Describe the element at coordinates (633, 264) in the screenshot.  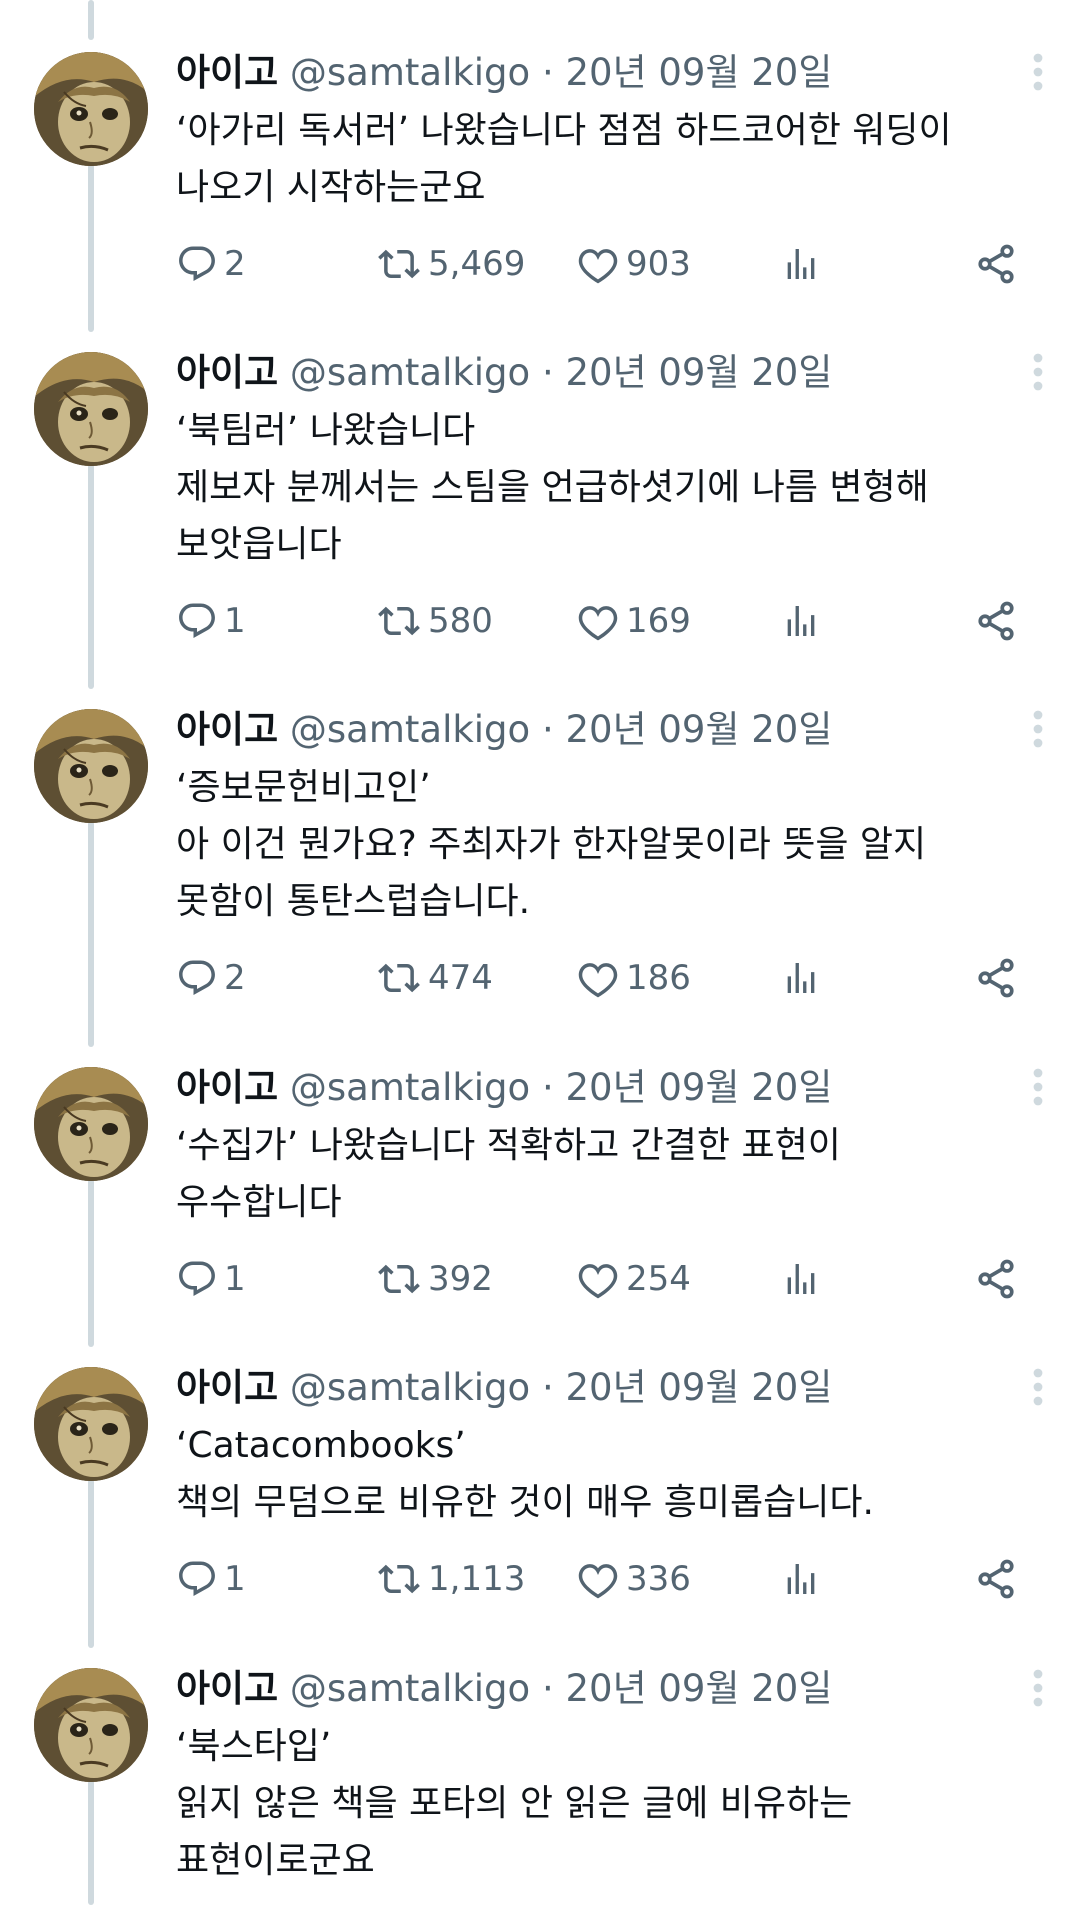
I see `like-button: 903` at that location.